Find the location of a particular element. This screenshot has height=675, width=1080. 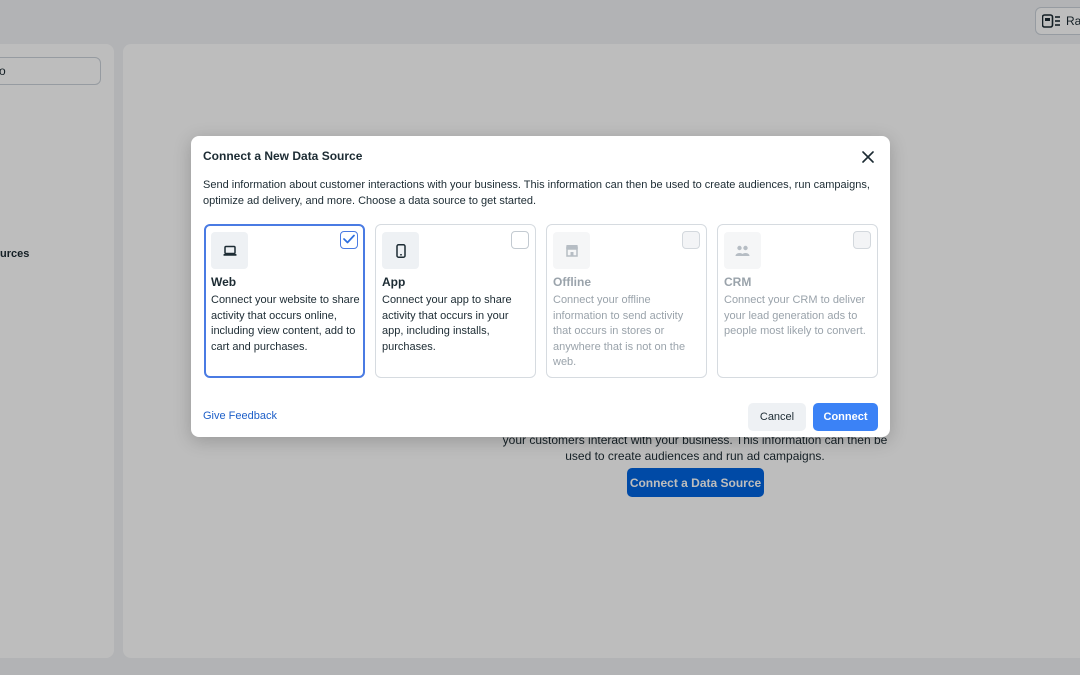

source-checkbox-app is located at coordinates (520, 240).